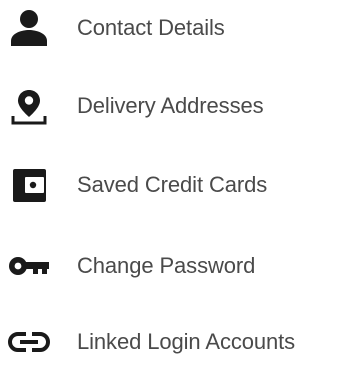 Image resolution: width=358 pixels, height=372 pixels. Describe the element at coordinates (29, 185) in the screenshot. I see `wallet-icon` at that location.